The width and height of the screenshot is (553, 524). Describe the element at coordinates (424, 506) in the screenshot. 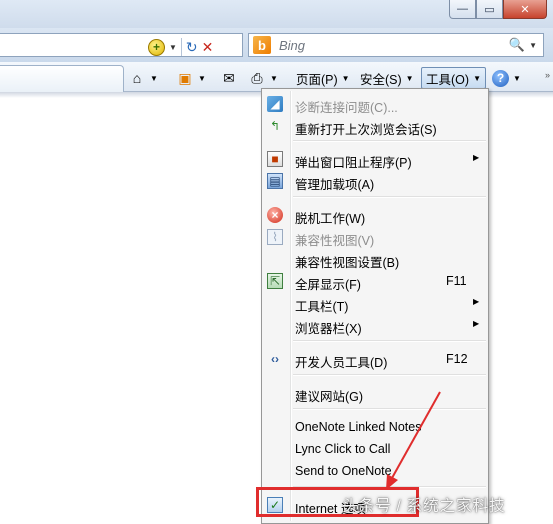

I see `watermark-text: 头条号 / 系统之家科技` at that location.